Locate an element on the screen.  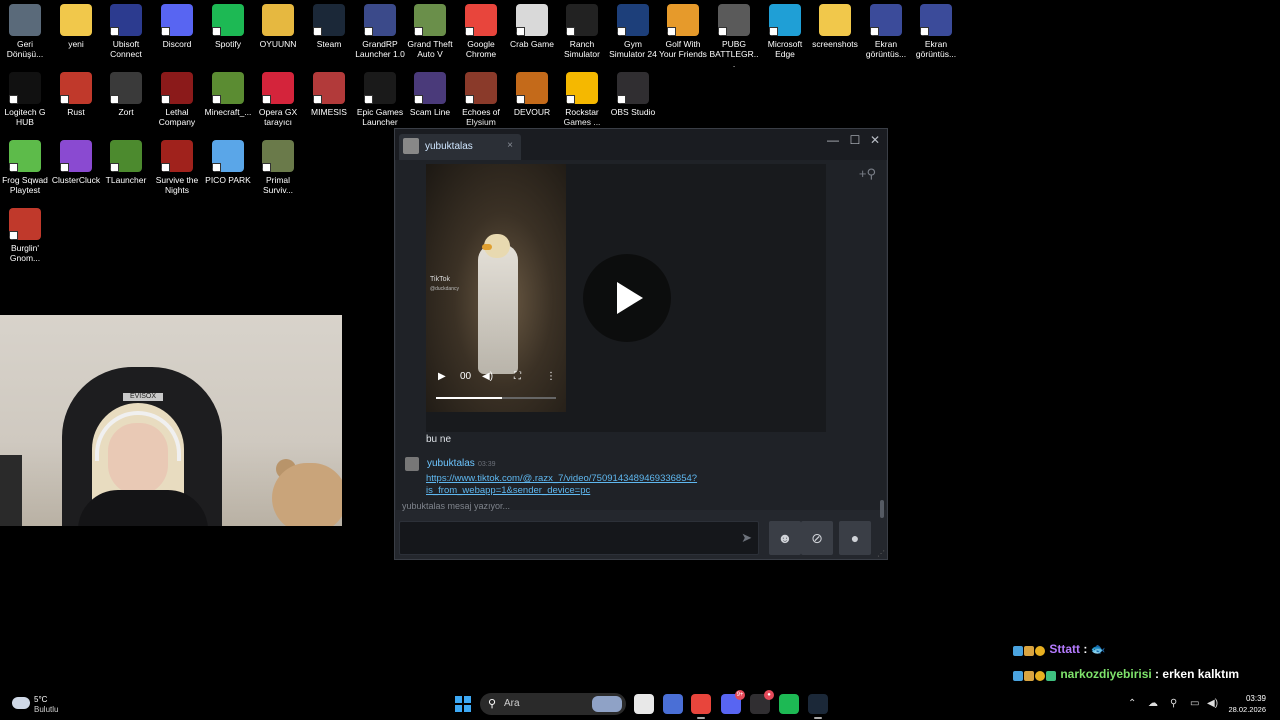
windows-logo-tile is located at coordinates (458, 708).